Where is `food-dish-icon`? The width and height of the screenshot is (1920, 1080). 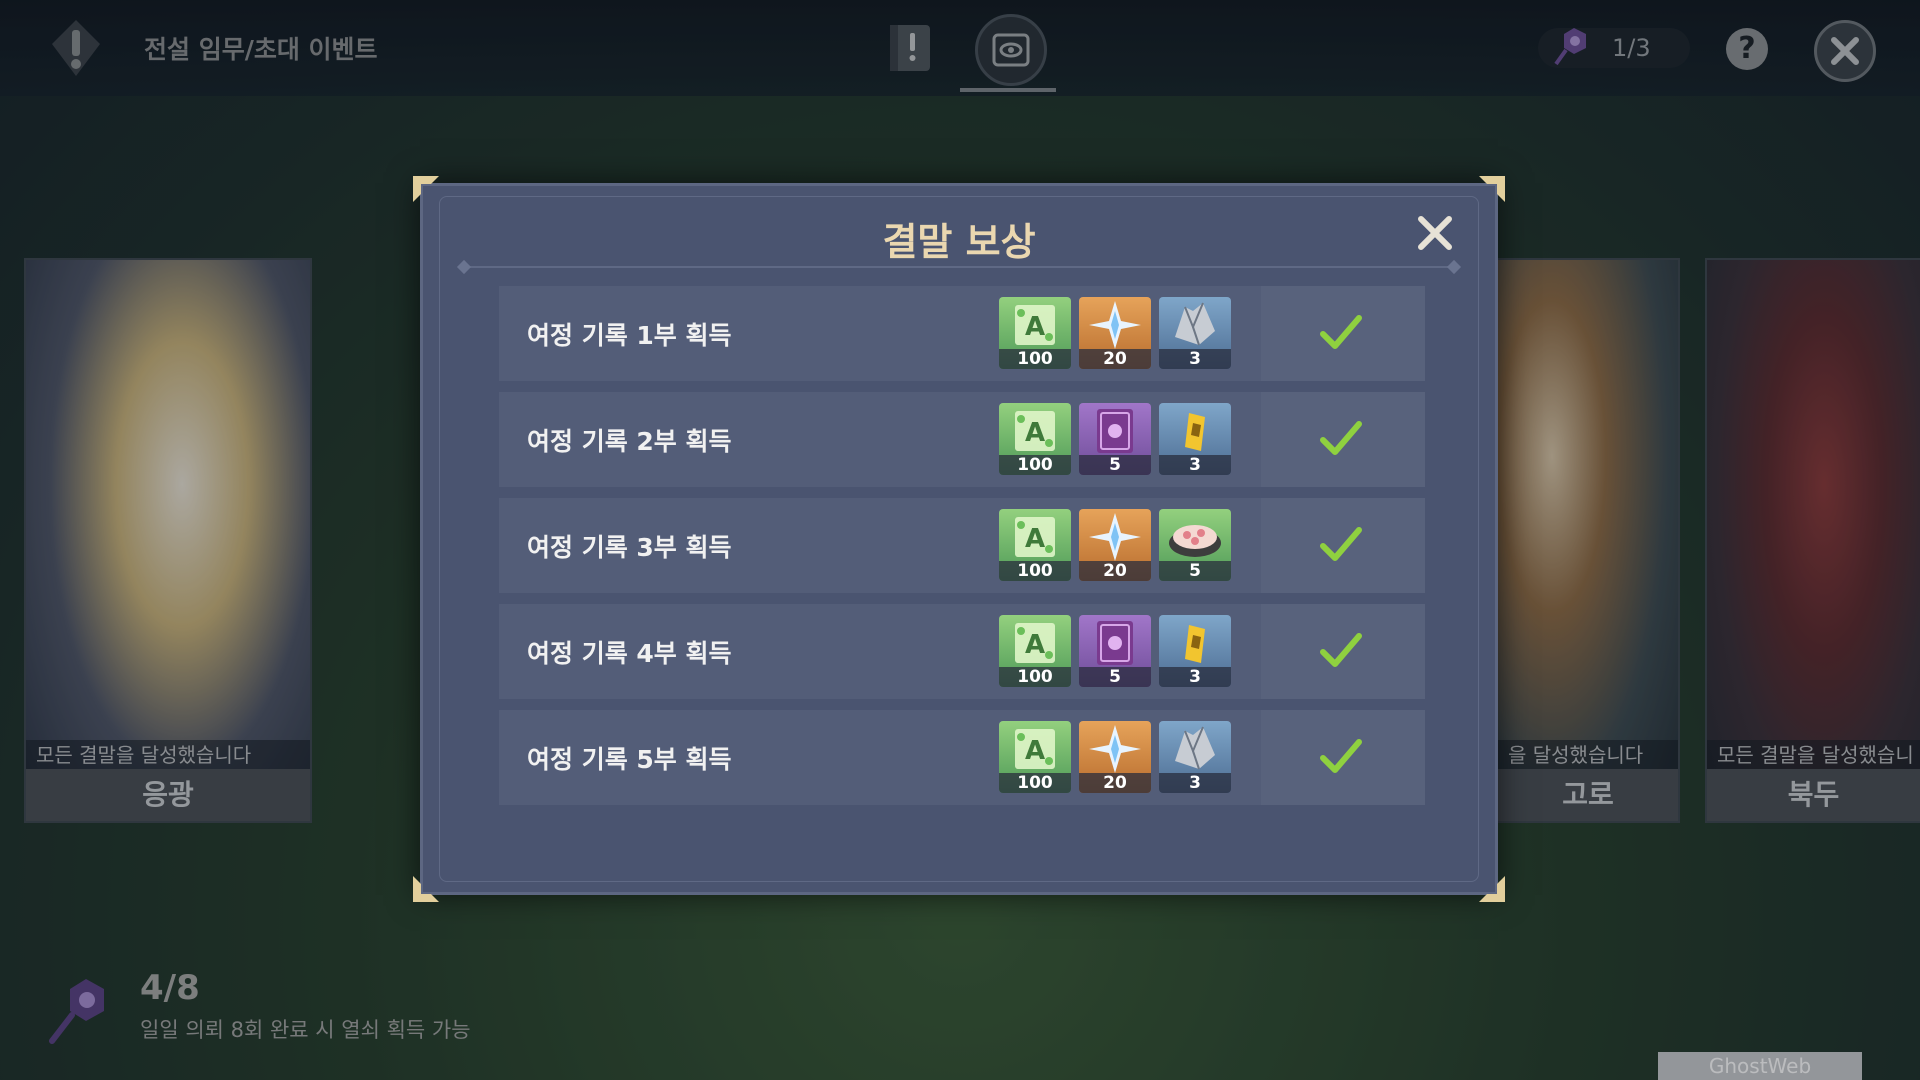
food-dish-icon is located at coordinates (1195, 539).